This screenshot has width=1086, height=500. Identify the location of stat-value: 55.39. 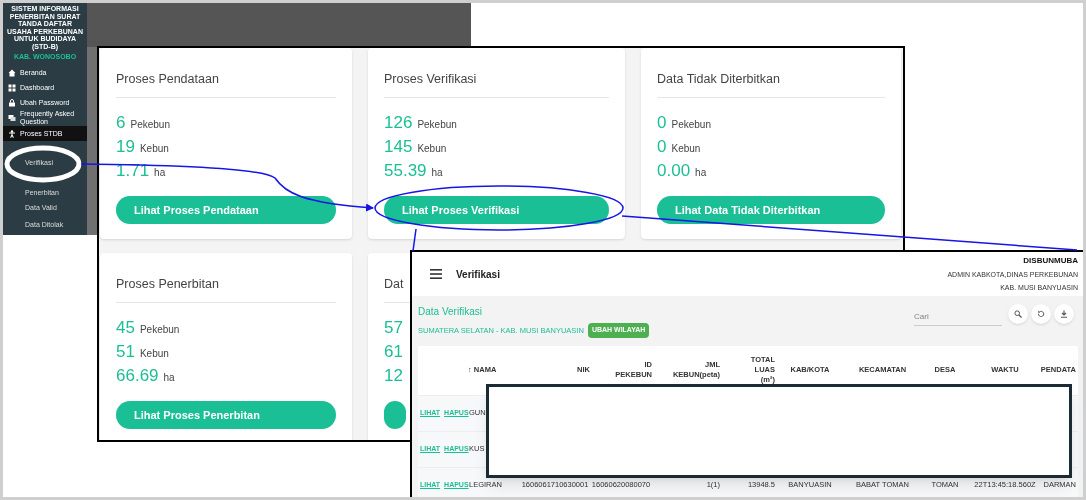
(405, 170).